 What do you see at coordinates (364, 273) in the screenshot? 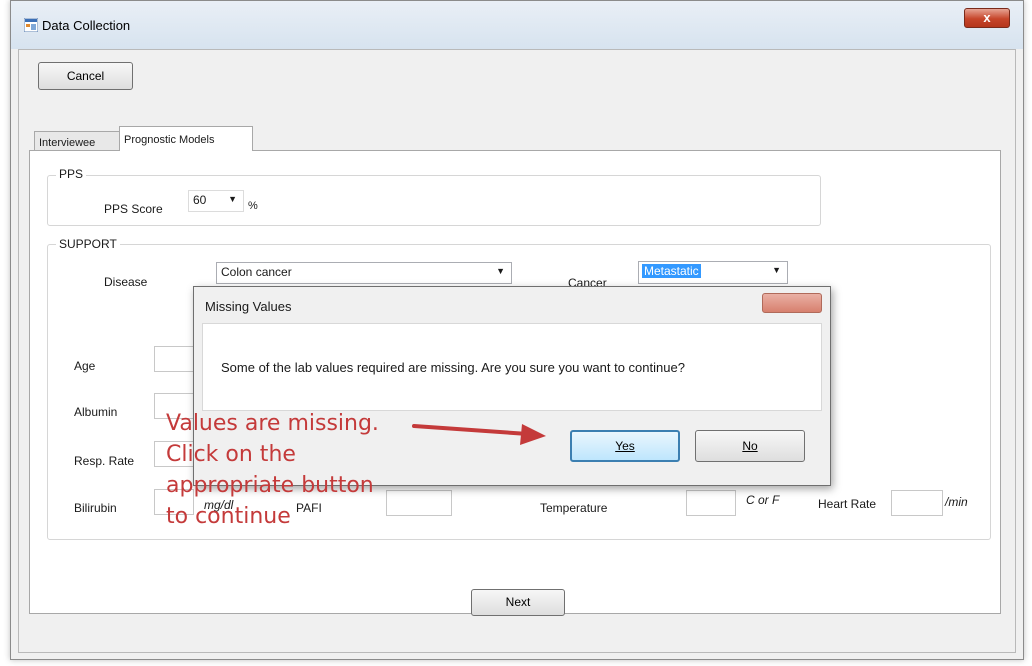
I see `disease-dropdown: Colon cancer ▼` at bounding box center [364, 273].